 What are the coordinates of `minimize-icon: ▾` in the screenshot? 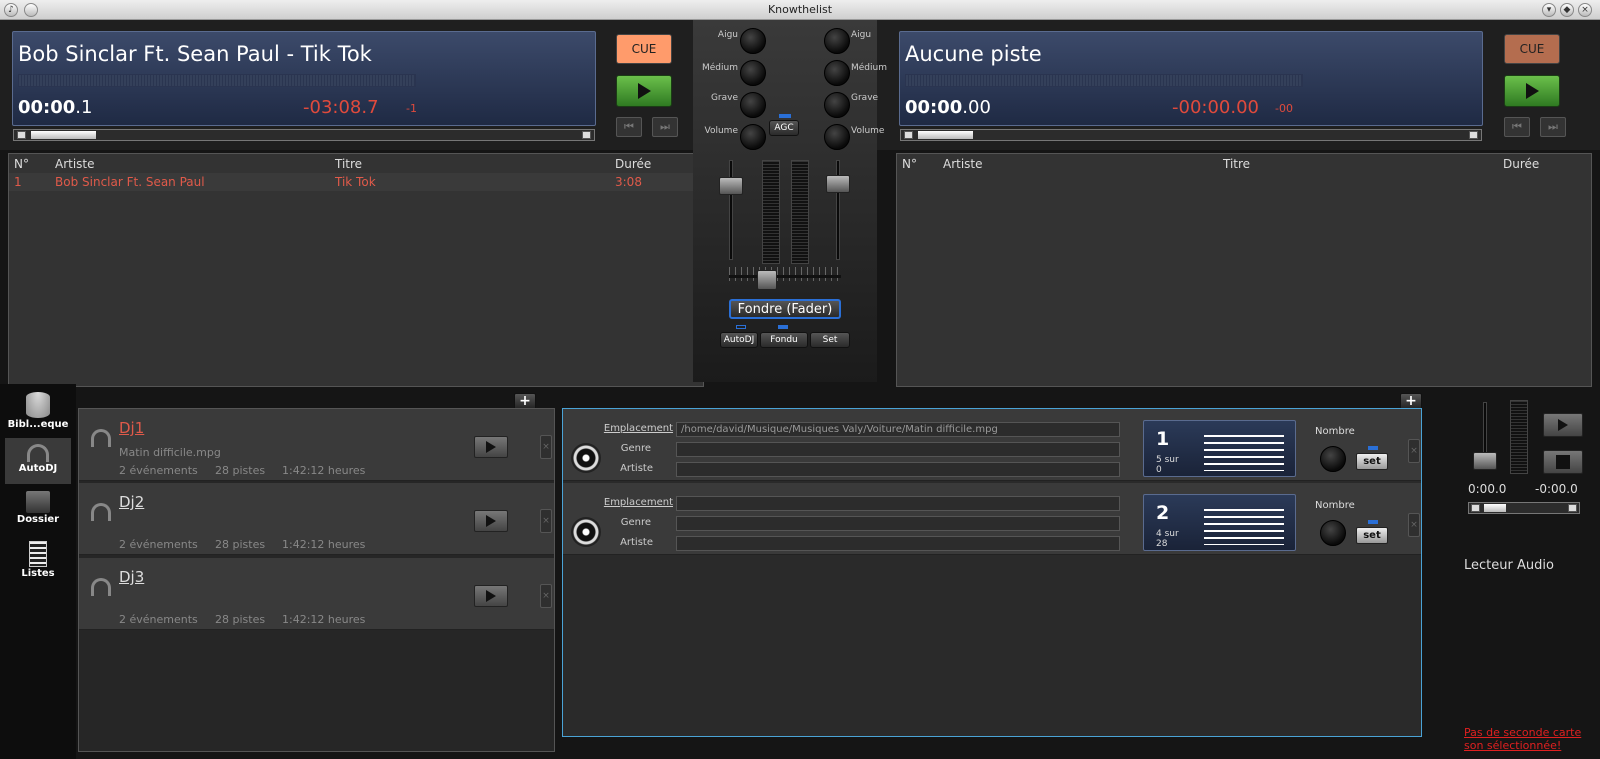 It's located at (1549, 10).